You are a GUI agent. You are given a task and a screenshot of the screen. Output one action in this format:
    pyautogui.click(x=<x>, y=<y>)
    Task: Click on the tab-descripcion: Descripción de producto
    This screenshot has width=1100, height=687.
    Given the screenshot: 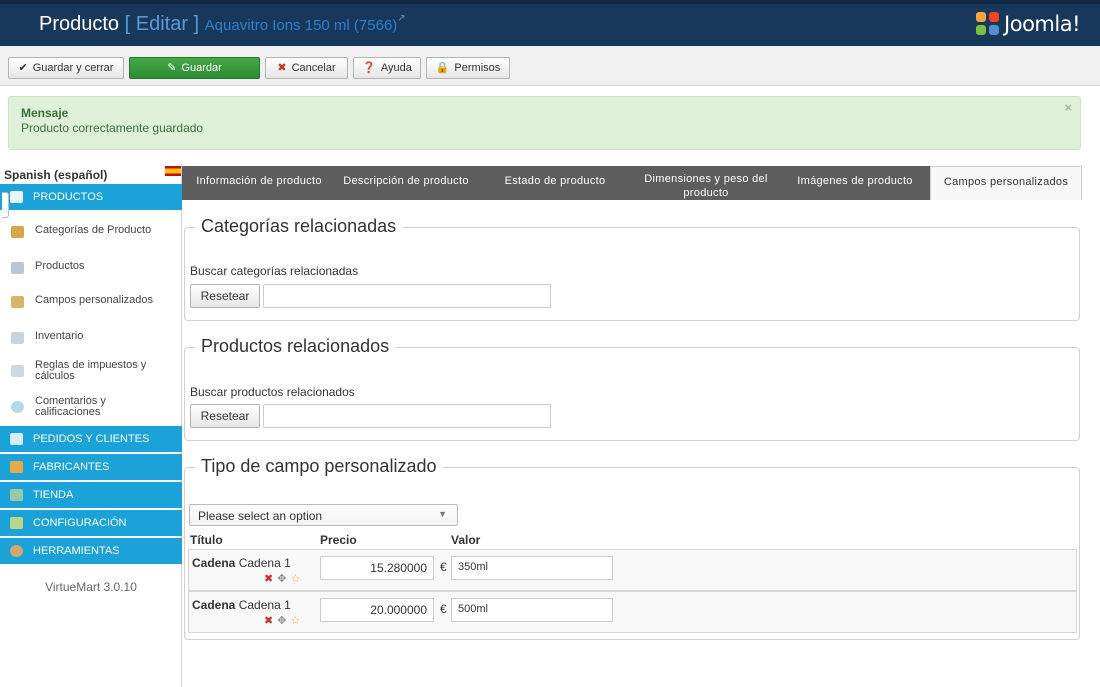 What is the action you would take?
    pyautogui.click(x=406, y=183)
    